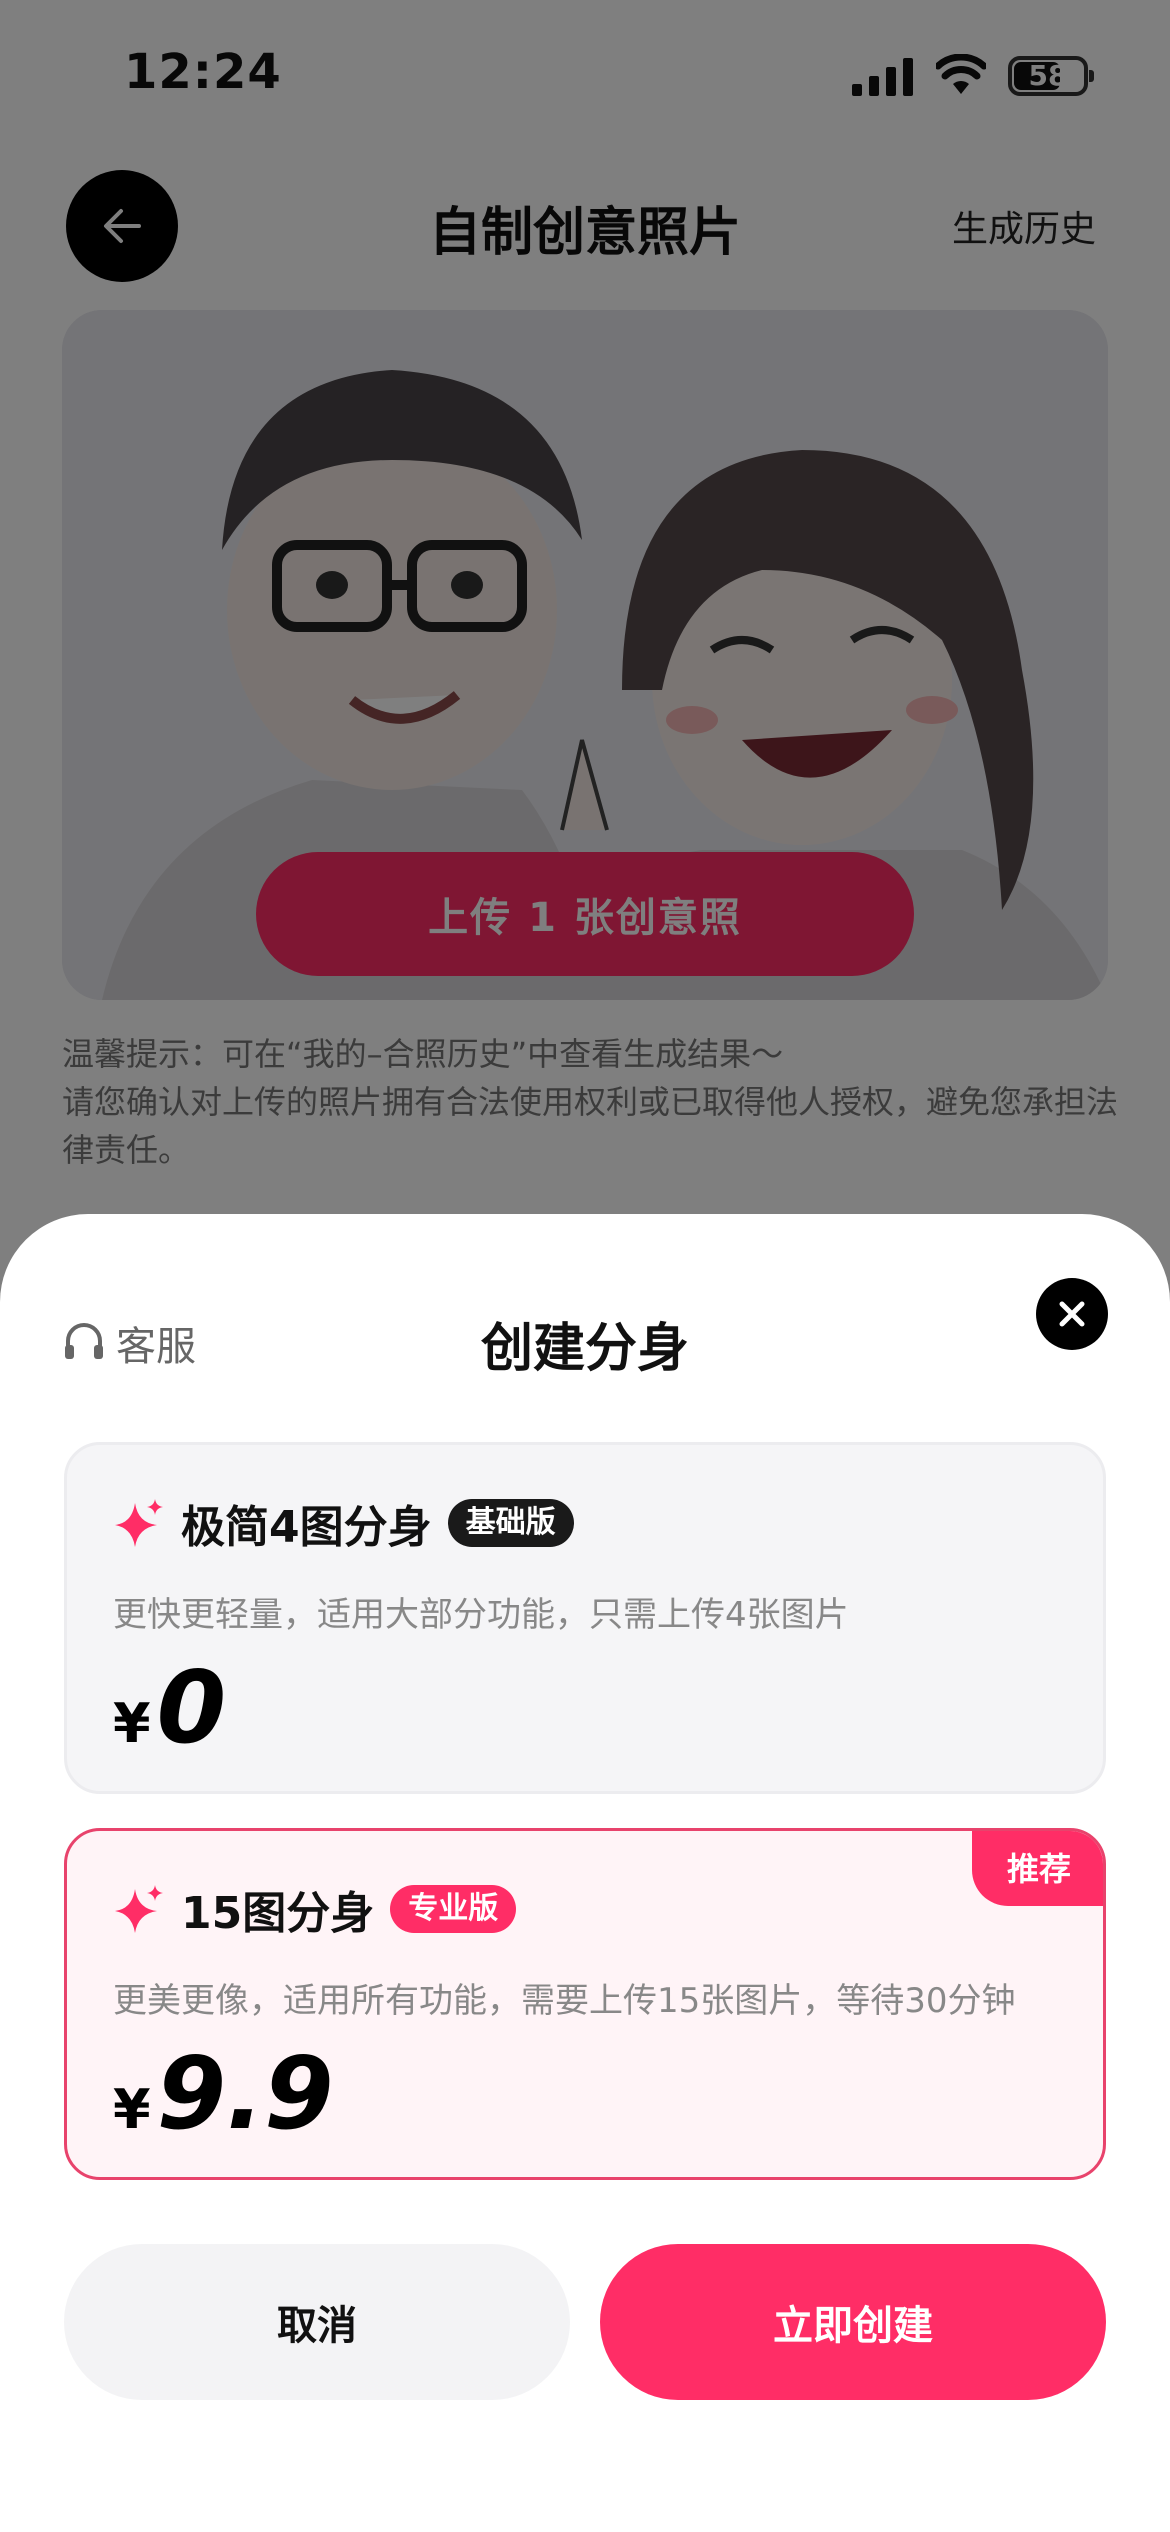 This screenshot has height=2532, width=1170. I want to click on plan-header: 15图分身 专业版, so click(315, 1909).